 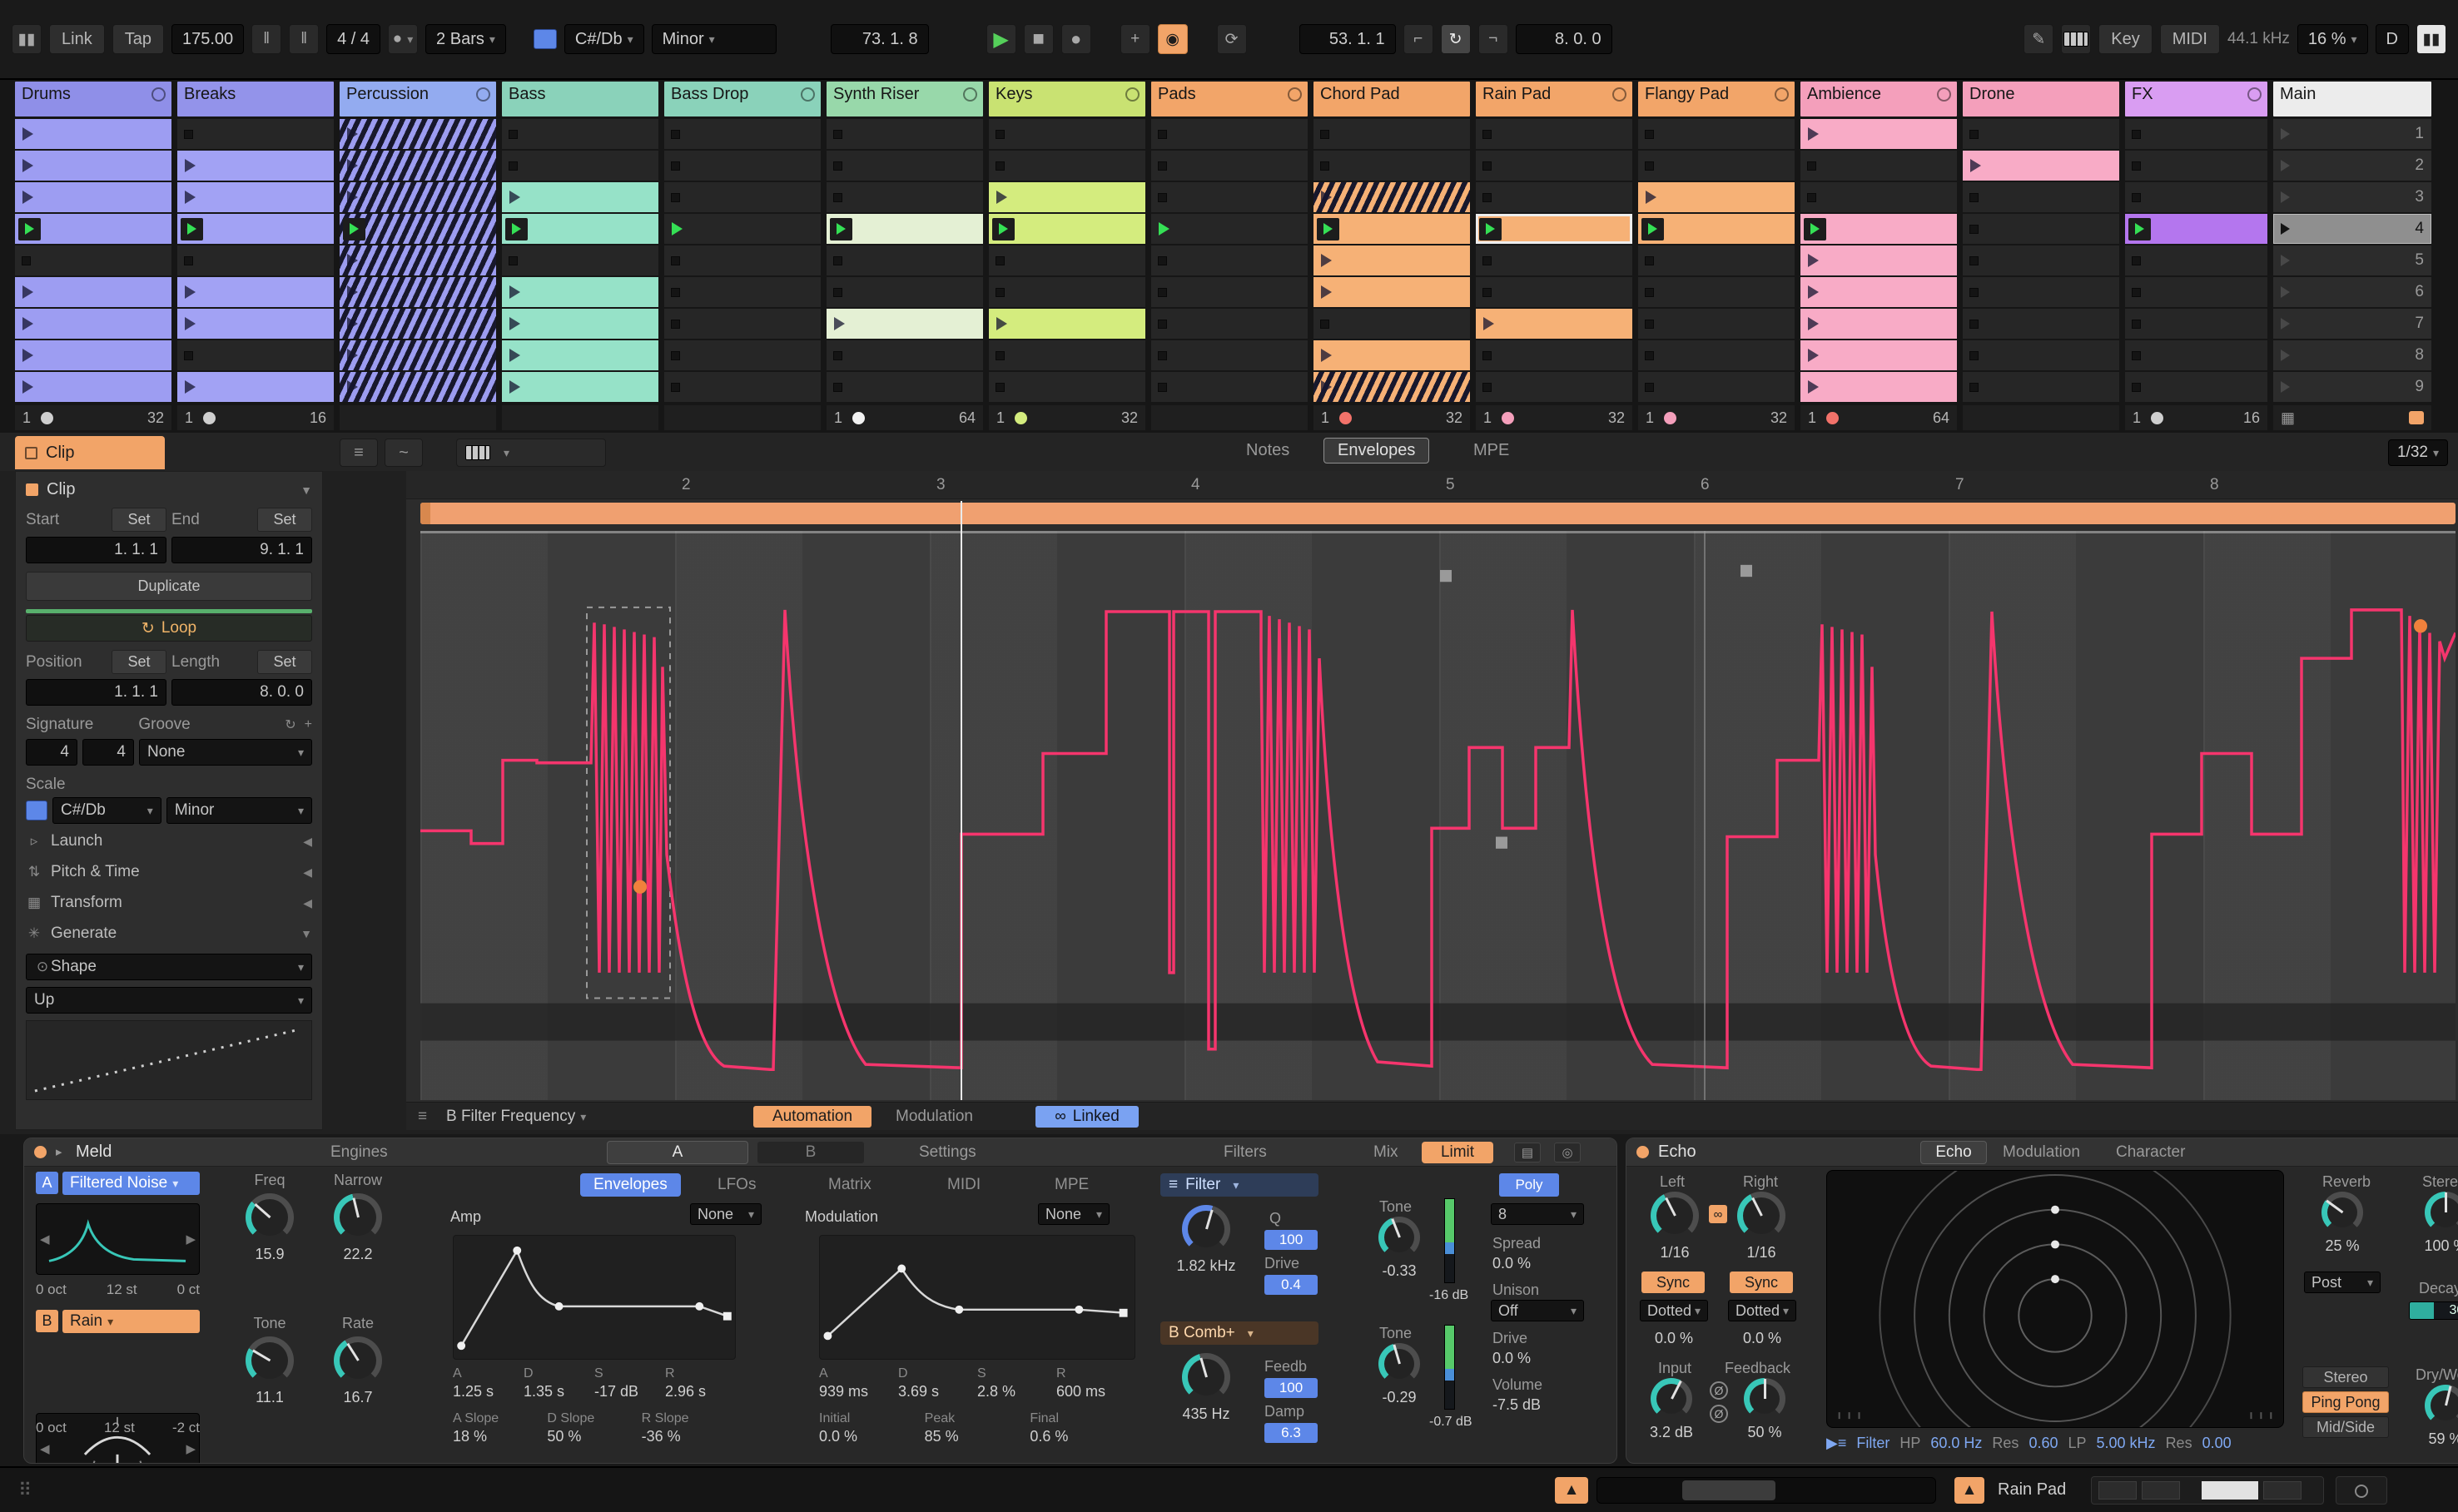 What do you see at coordinates (2342, 1282) in the screenshot?
I see `reverb-position-menu: Post ▾` at bounding box center [2342, 1282].